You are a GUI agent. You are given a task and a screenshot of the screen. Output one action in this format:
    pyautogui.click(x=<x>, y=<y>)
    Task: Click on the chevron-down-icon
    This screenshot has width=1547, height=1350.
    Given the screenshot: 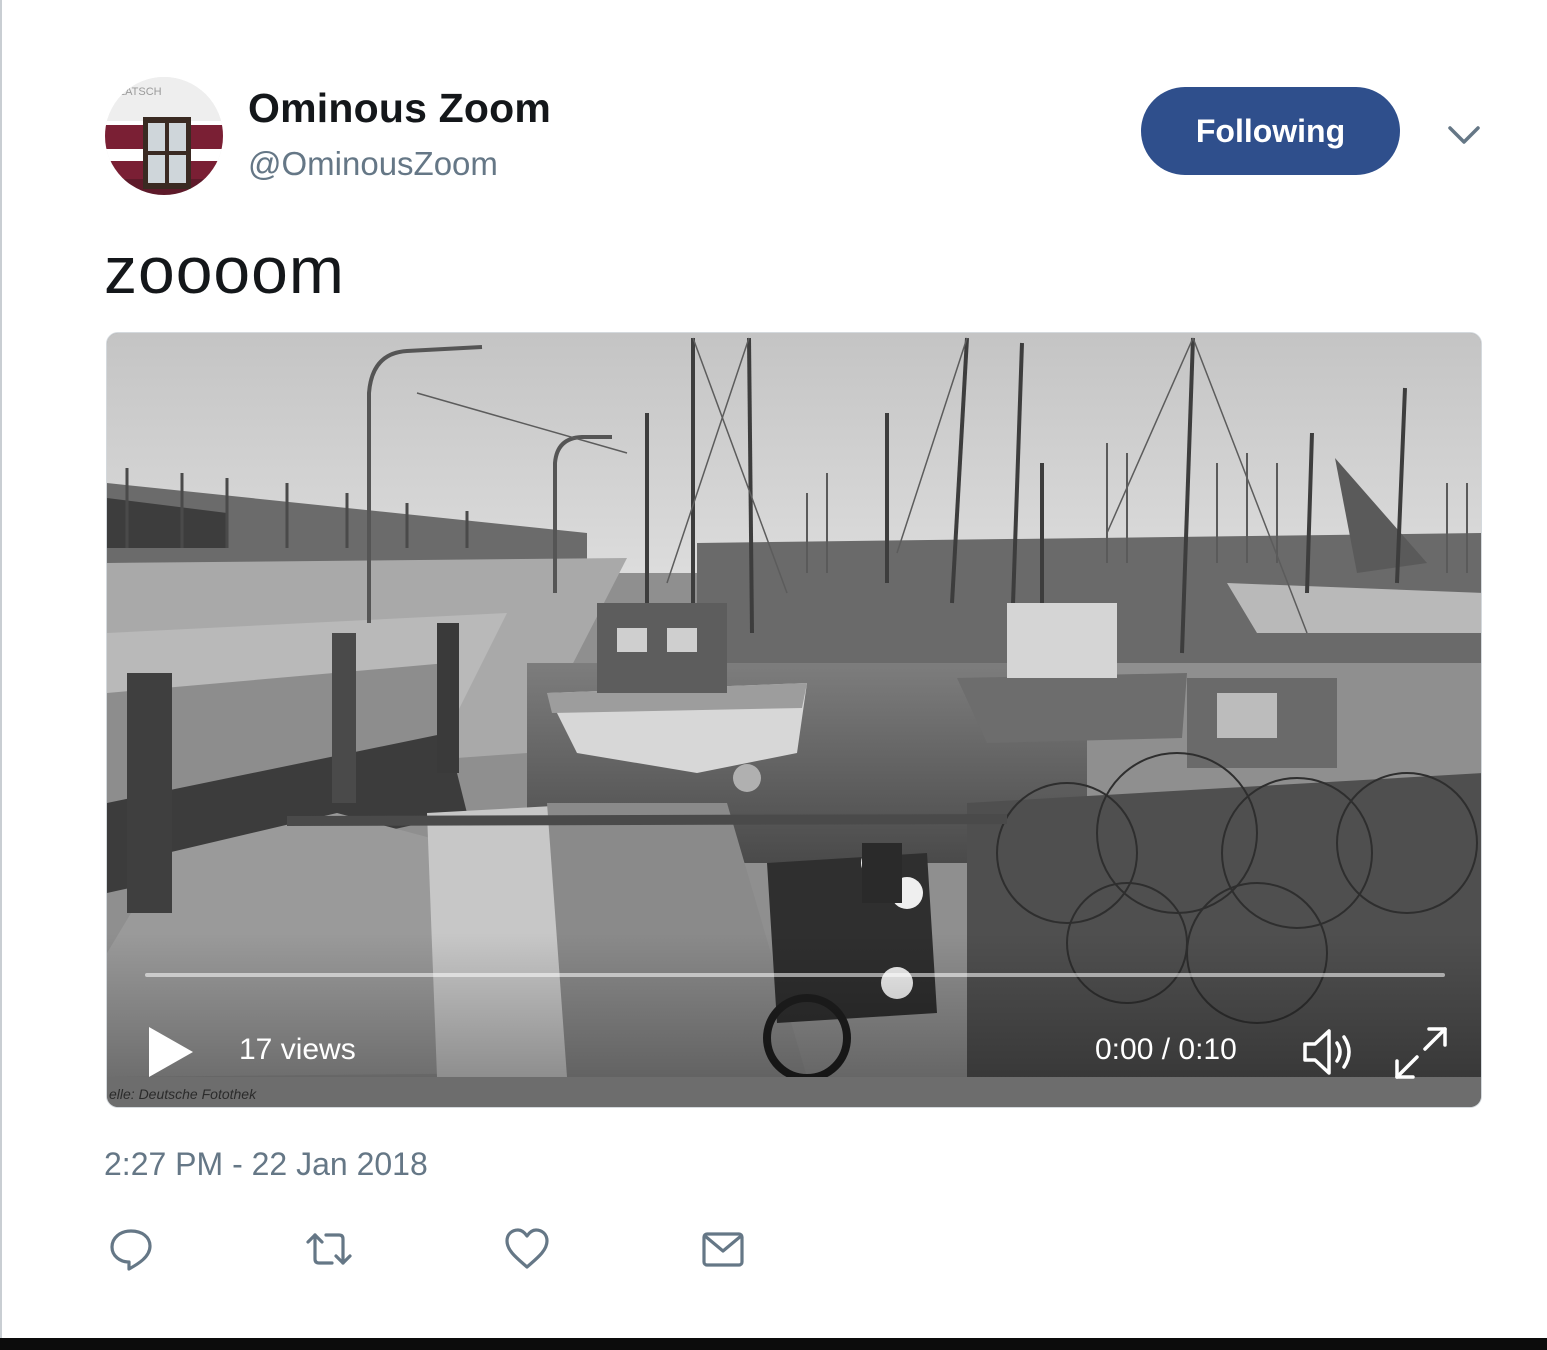 What is the action you would take?
    pyautogui.click(x=1464, y=135)
    